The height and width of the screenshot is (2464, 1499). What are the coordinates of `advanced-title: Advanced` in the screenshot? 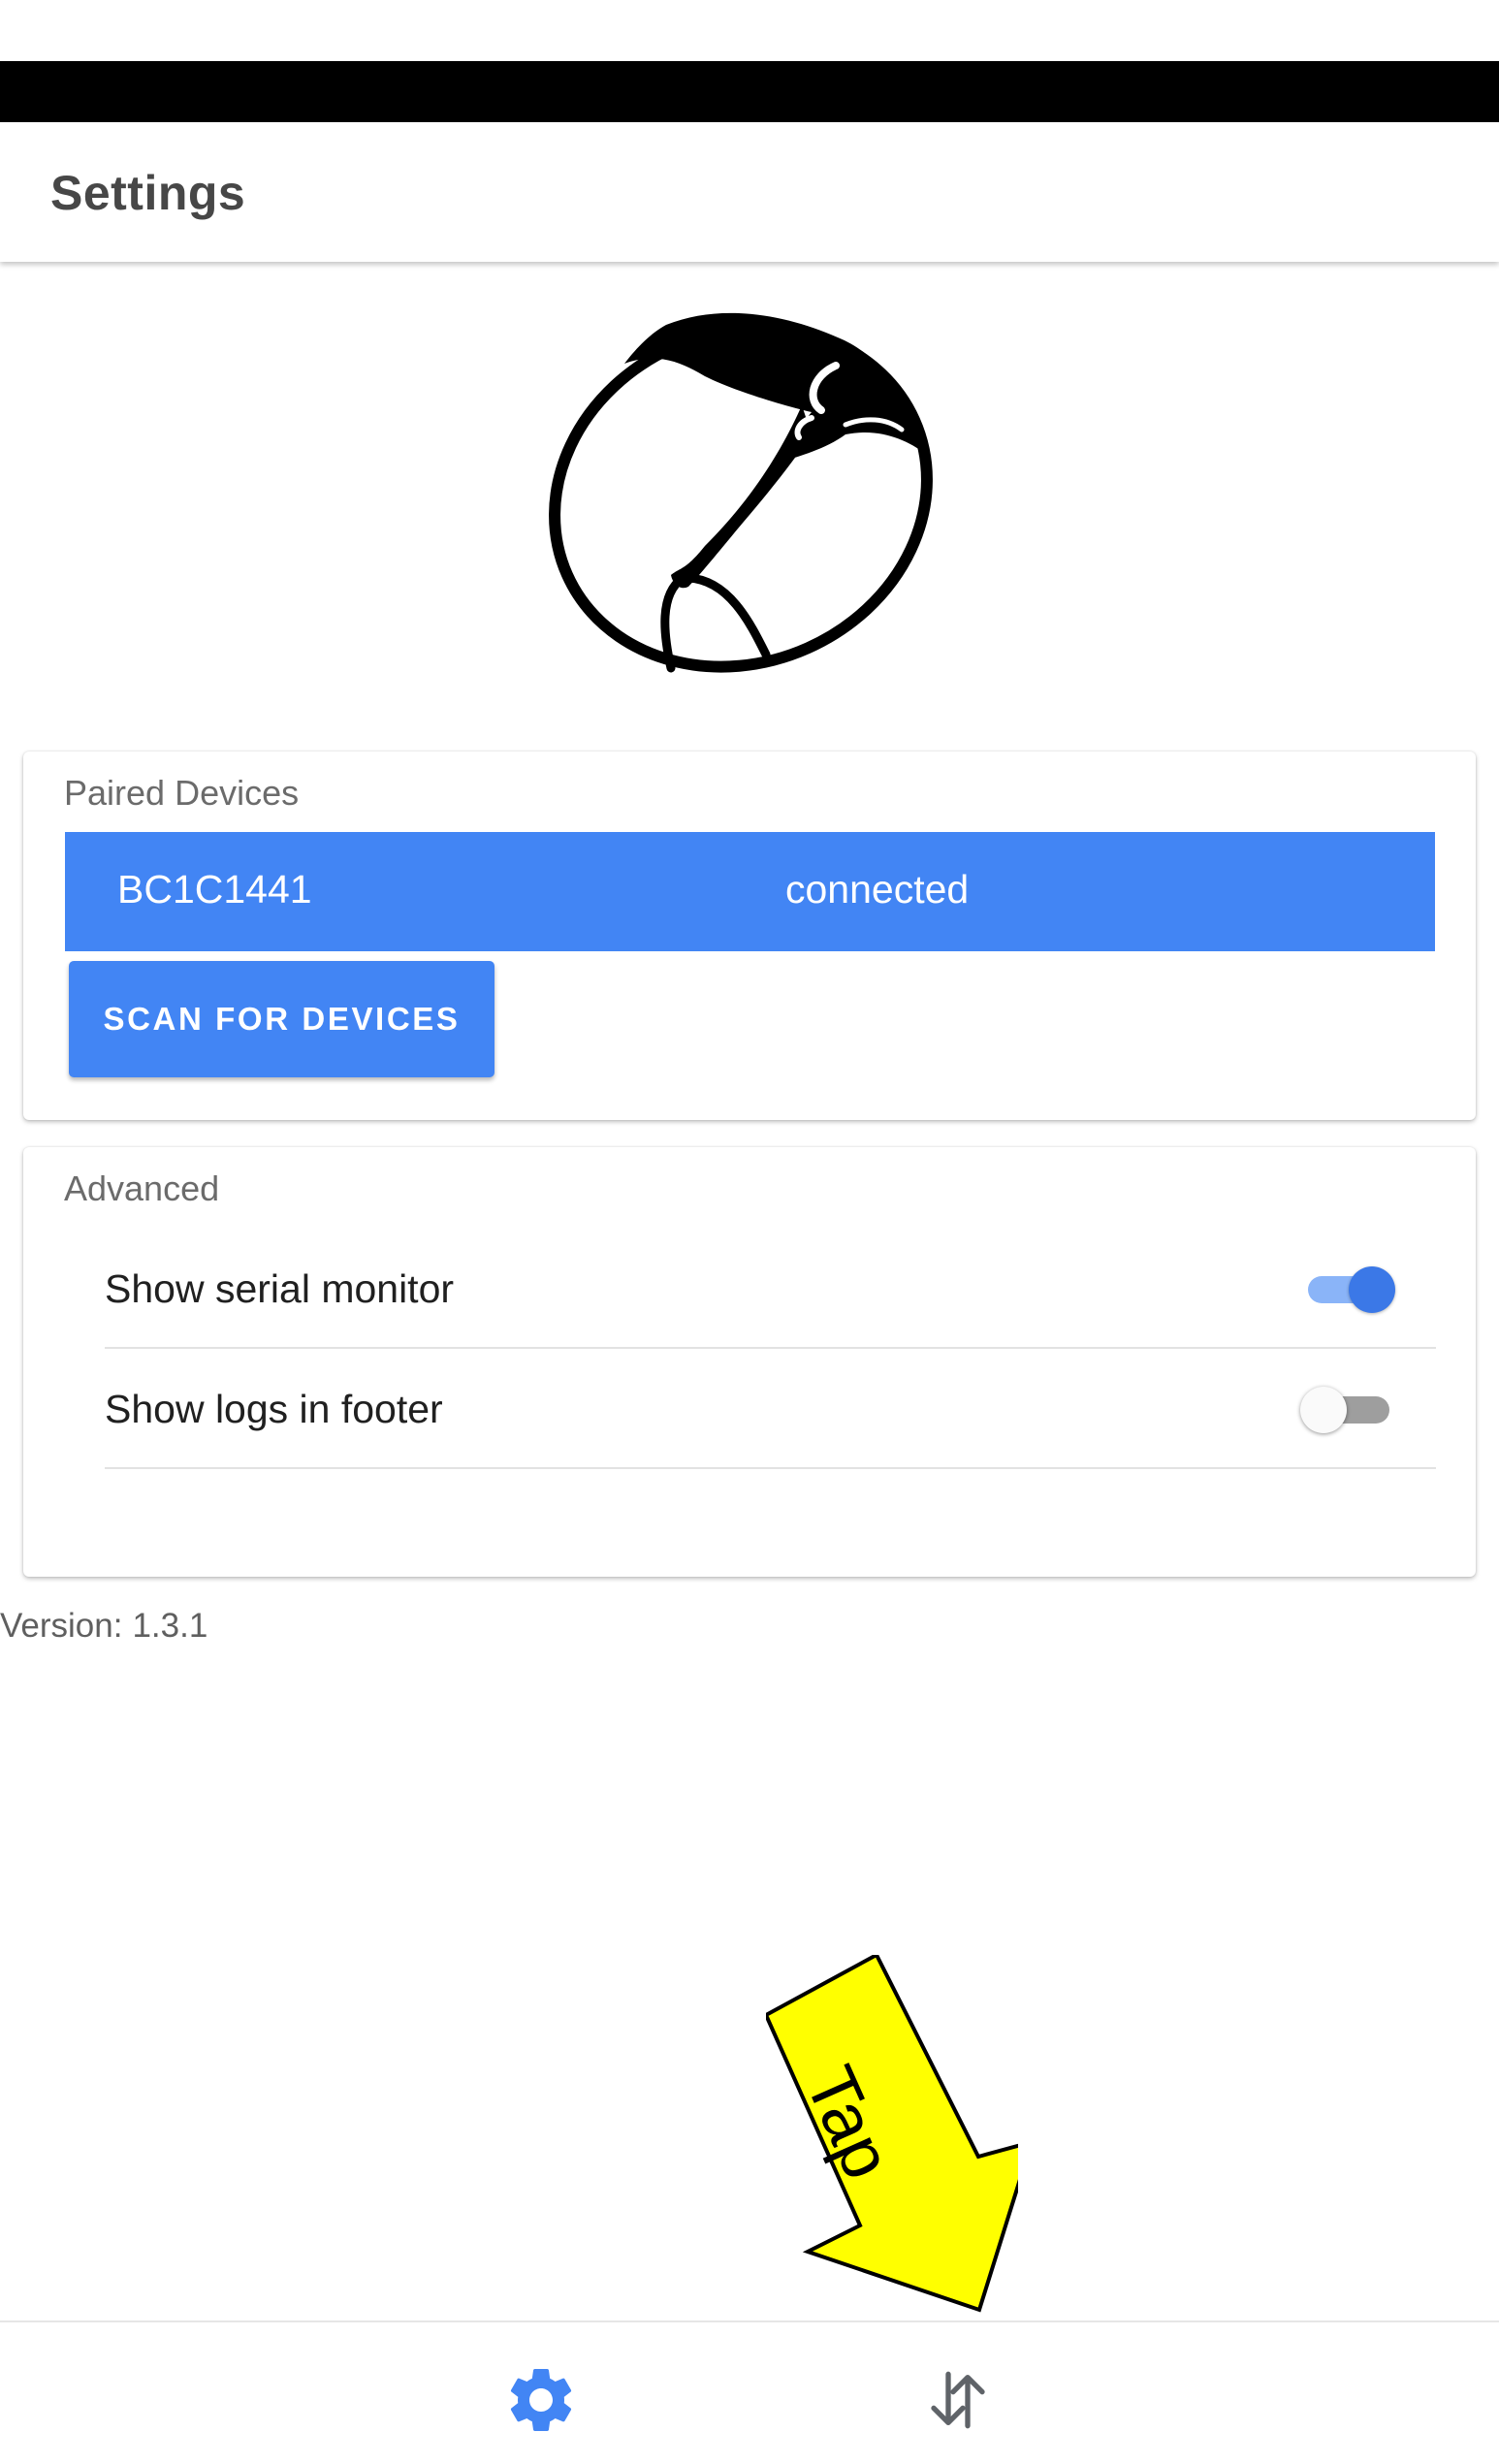 It's located at (142, 1188).